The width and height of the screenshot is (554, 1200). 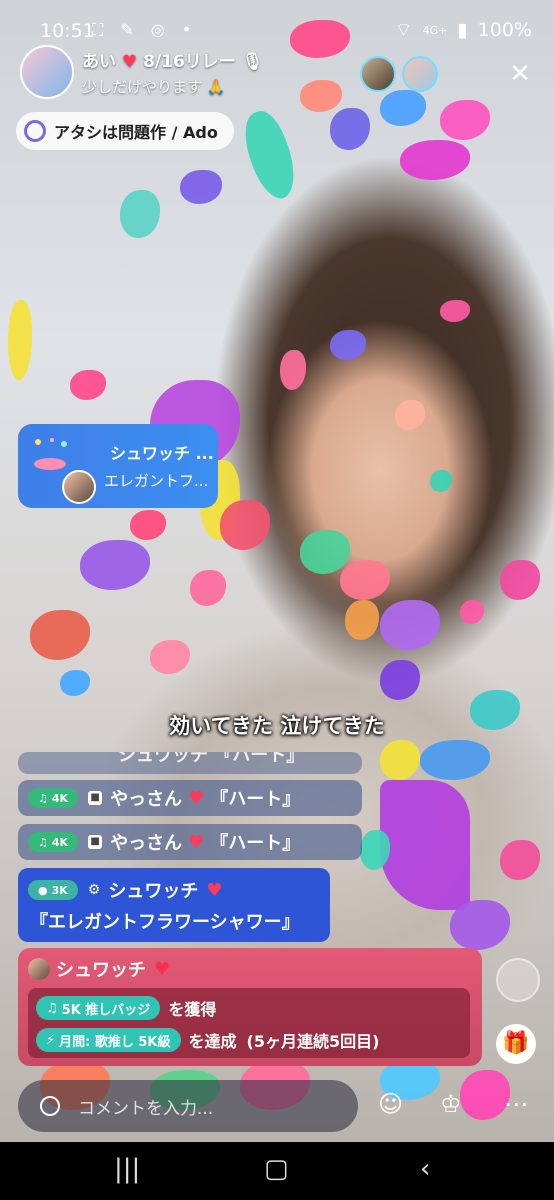 What do you see at coordinates (403, 30) in the screenshot?
I see `wifi-icon: ⌔` at bounding box center [403, 30].